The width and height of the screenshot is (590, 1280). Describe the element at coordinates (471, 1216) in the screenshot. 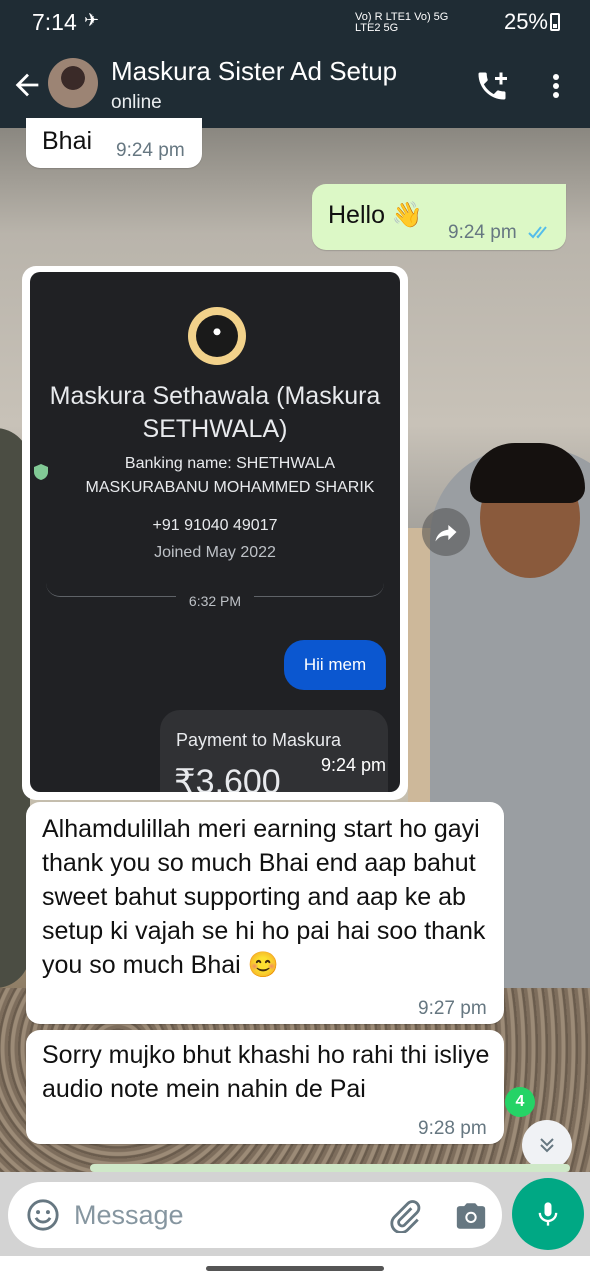

I see `camera-icon` at that location.